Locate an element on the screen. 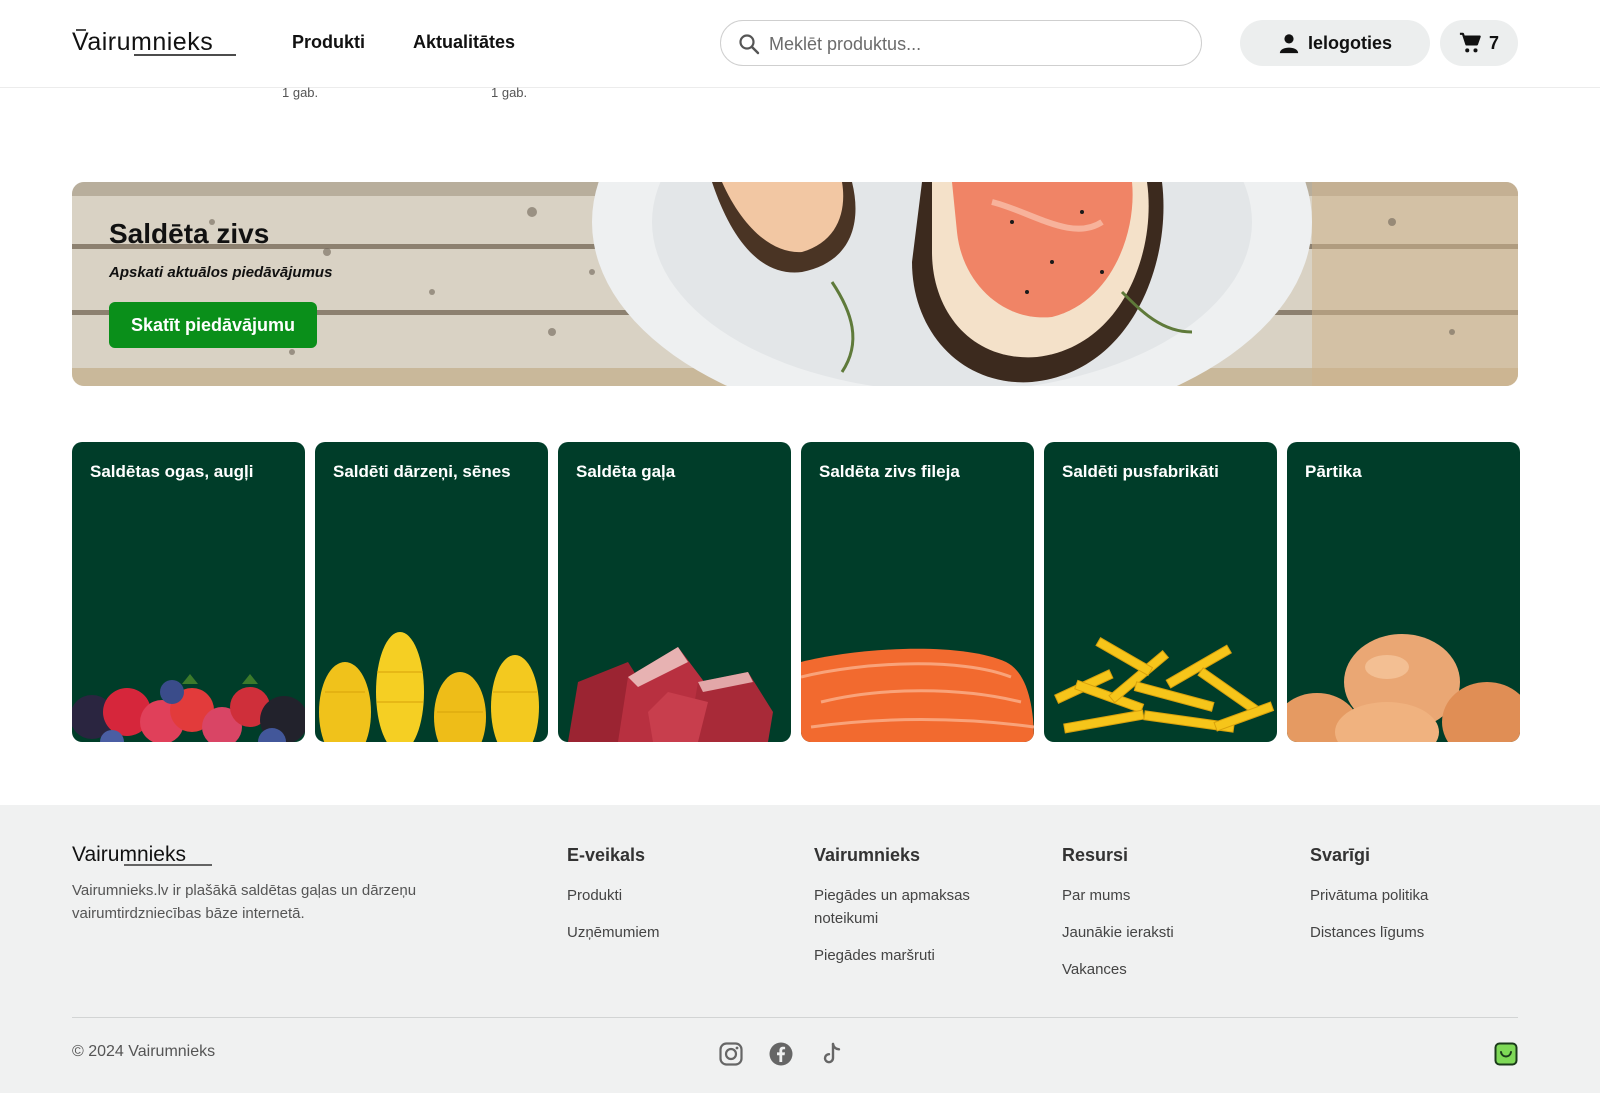 The width and height of the screenshot is (1600, 1093). eggs-image is located at coordinates (1403, 688).